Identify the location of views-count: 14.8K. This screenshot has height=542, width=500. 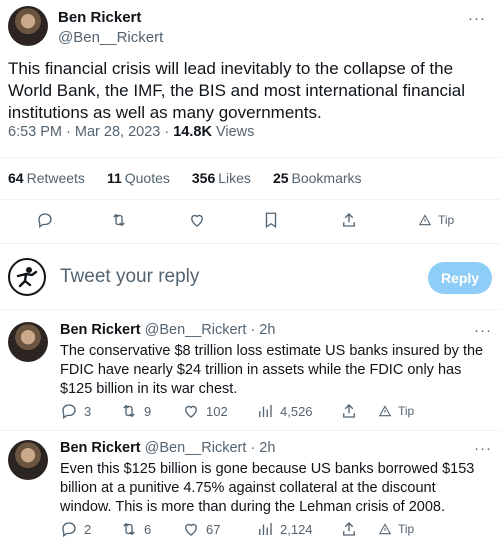
(192, 132).